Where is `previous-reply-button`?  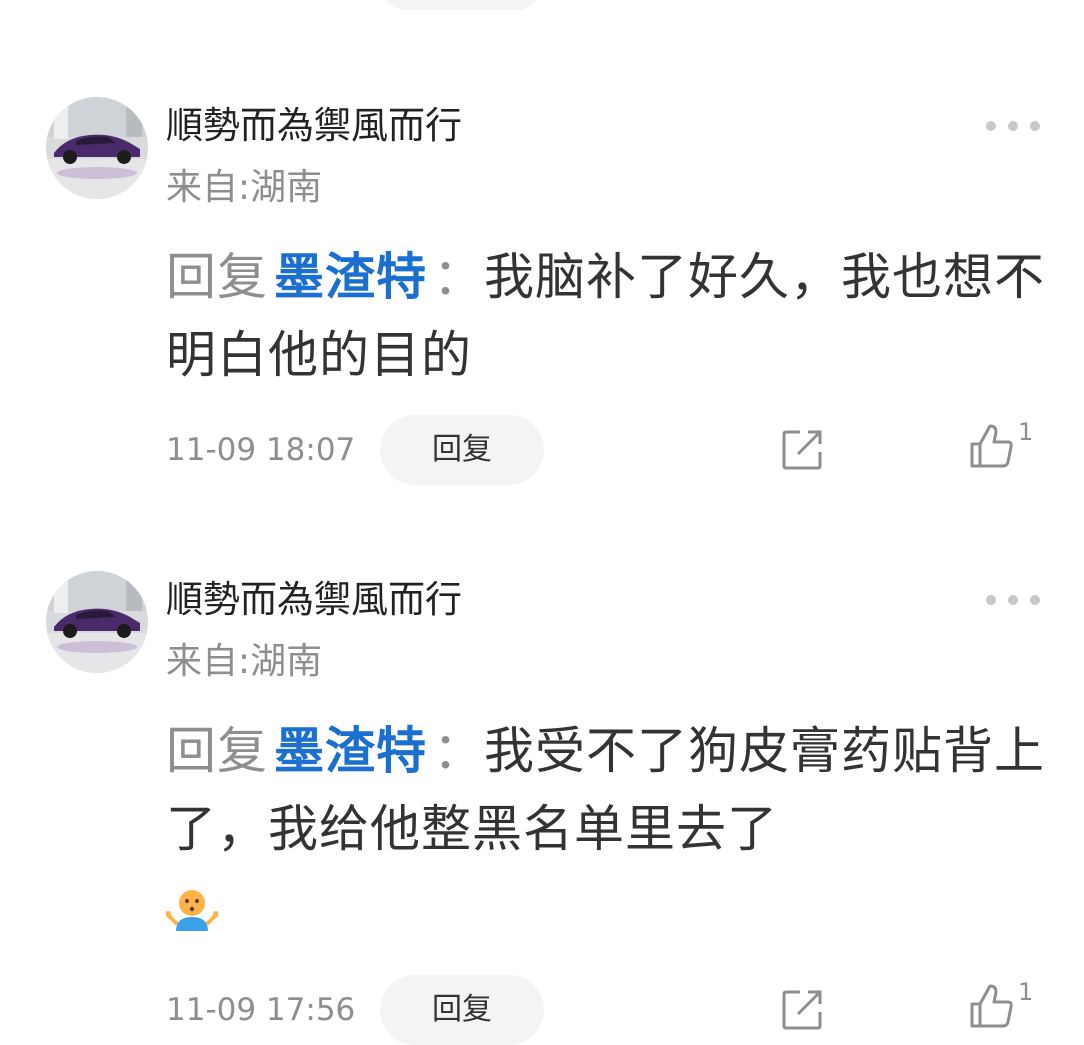
previous-reply-button is located at coordinates (462, 5).